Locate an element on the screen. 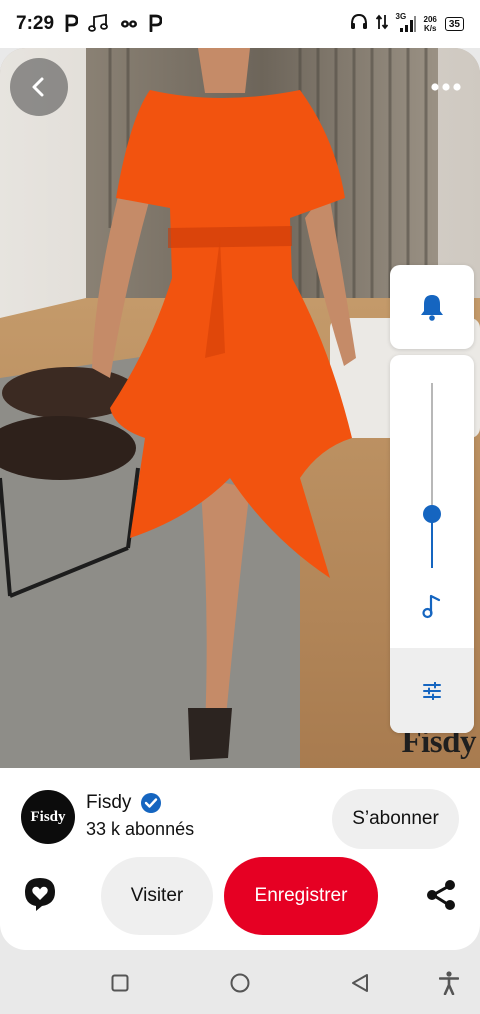  creator-avatar: Fisdy is located at coordinates (48, 817).